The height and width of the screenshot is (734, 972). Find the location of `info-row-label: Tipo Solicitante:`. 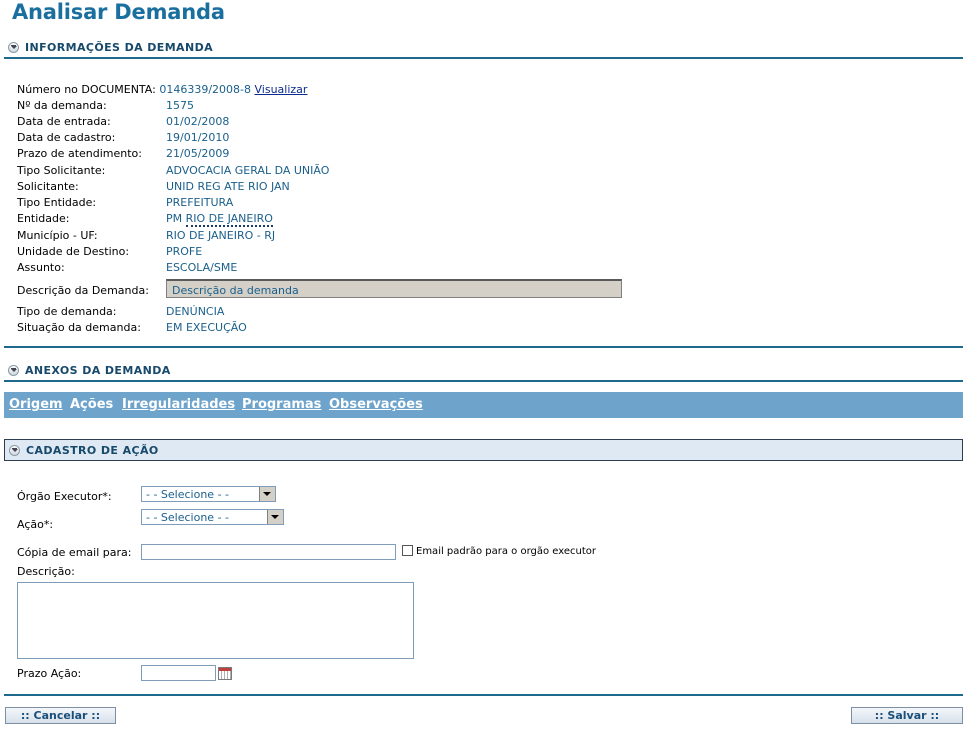

info-row-label: Tipo Solicitante: is located at coordinates (61, 170).